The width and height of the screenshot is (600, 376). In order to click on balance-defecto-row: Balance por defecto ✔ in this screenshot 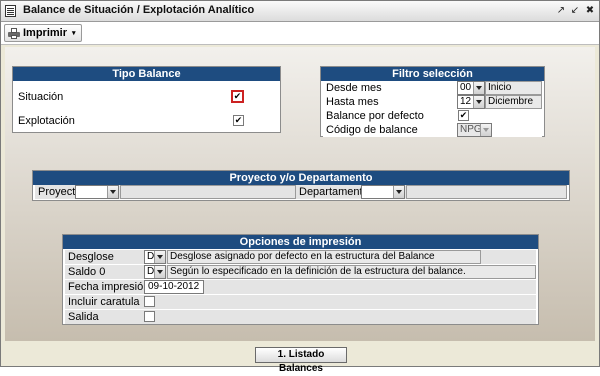, I will do `click(432, 116)`.